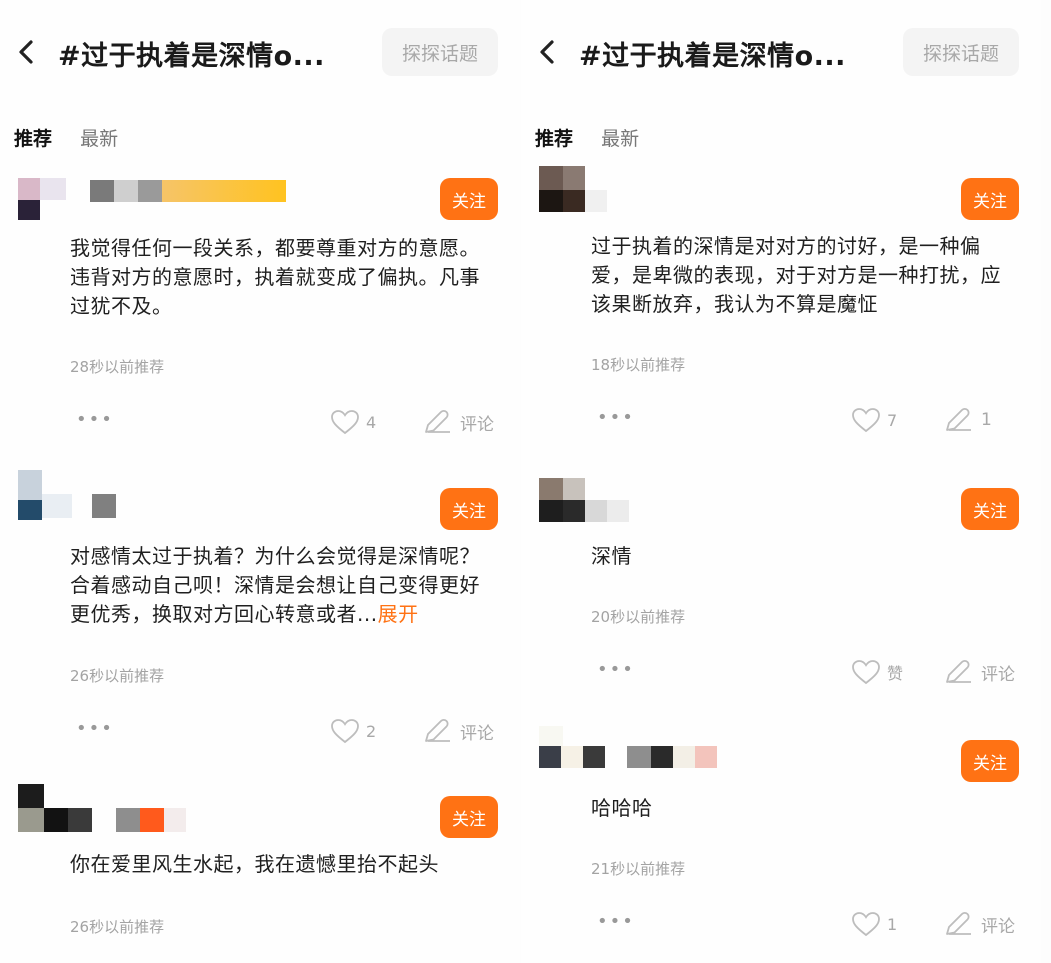  I want to click on post-card: 关注 你在爱里风生水起，我在遗憾里抬不起头 26秒以前推荐, so click(260, 873).